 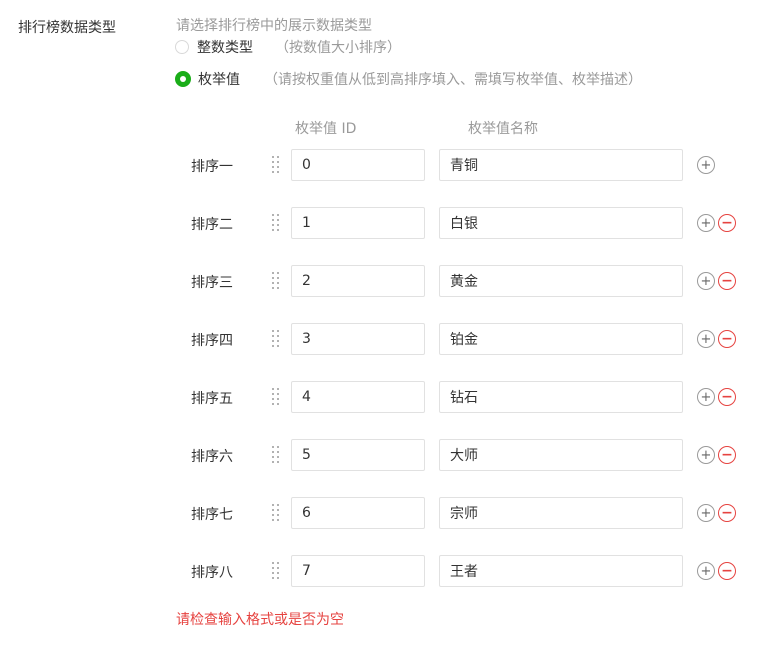 I want to click on row-order-label: 排序八, so click(x=212, y=573).